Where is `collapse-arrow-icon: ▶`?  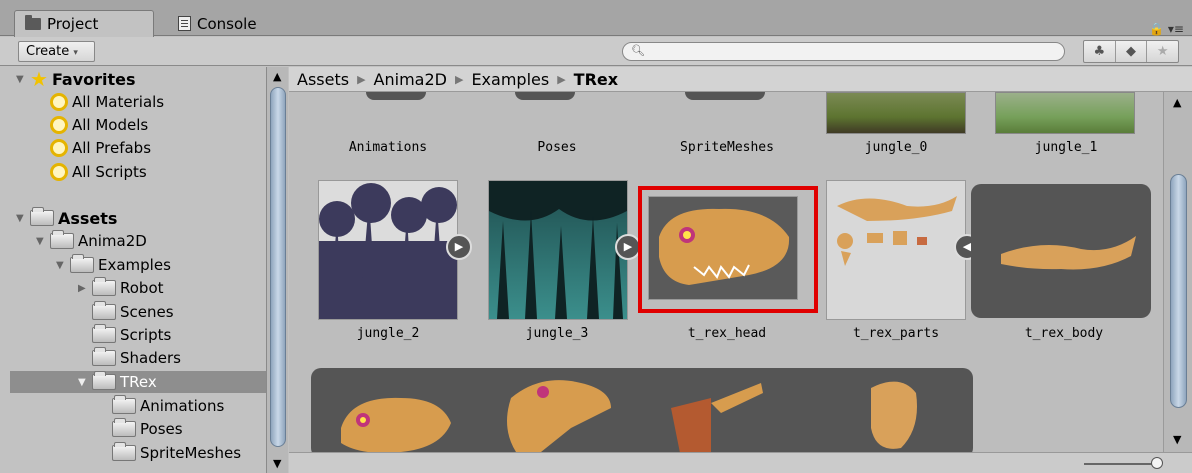 collapse-arrow-icon: ▶ is located at coordinates (83, 288).